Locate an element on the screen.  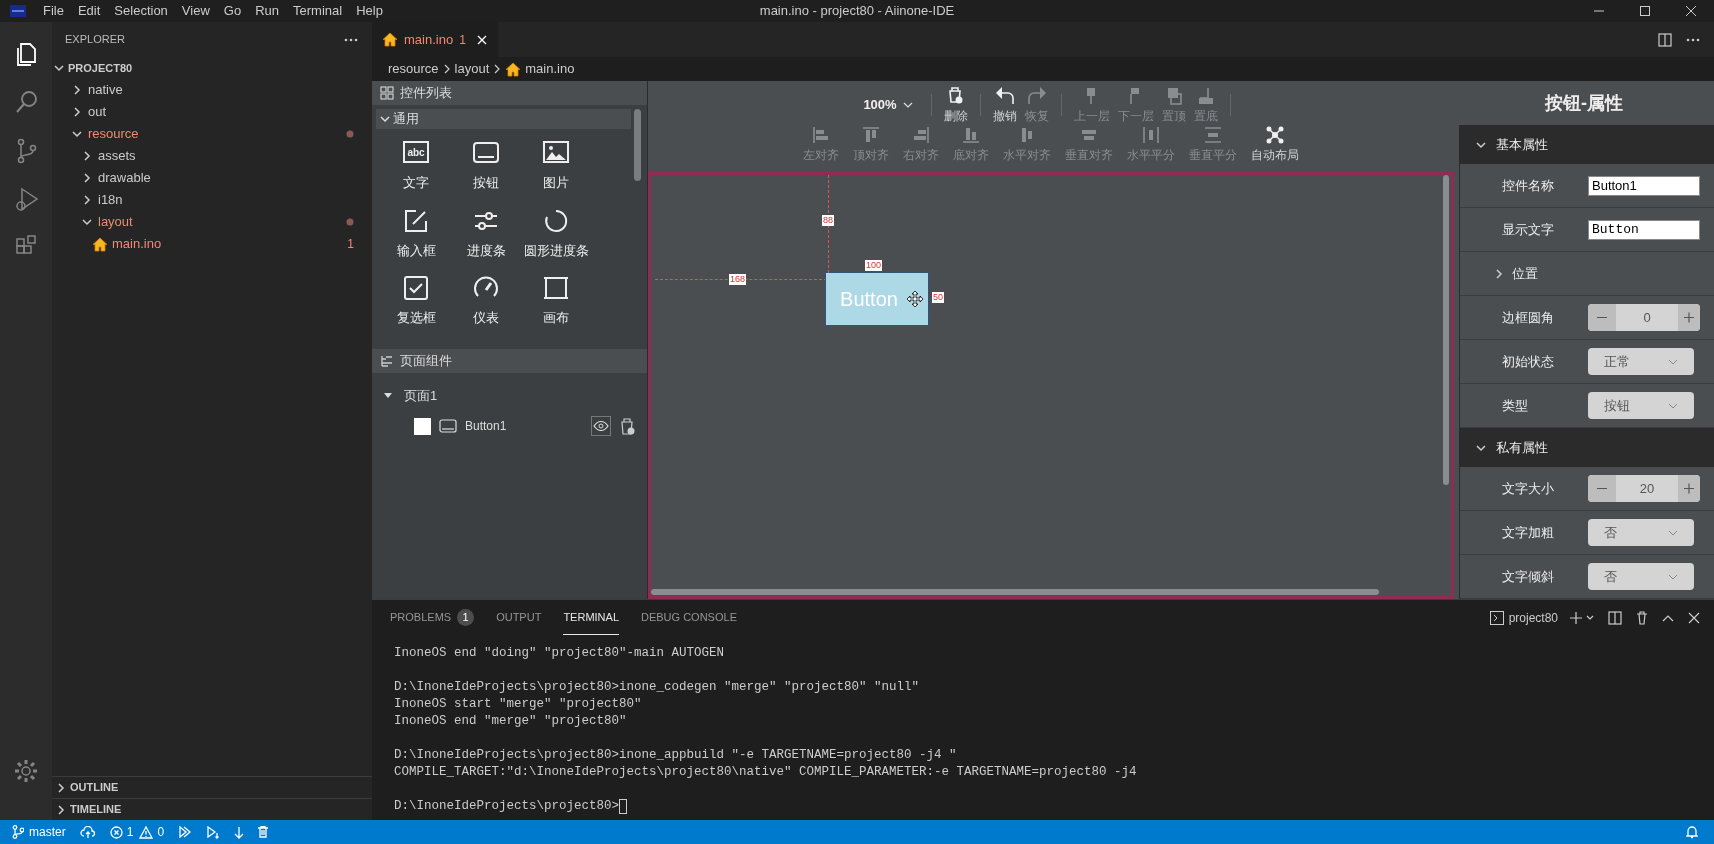
menu-item: Edit is located at coordinates (89, 11).